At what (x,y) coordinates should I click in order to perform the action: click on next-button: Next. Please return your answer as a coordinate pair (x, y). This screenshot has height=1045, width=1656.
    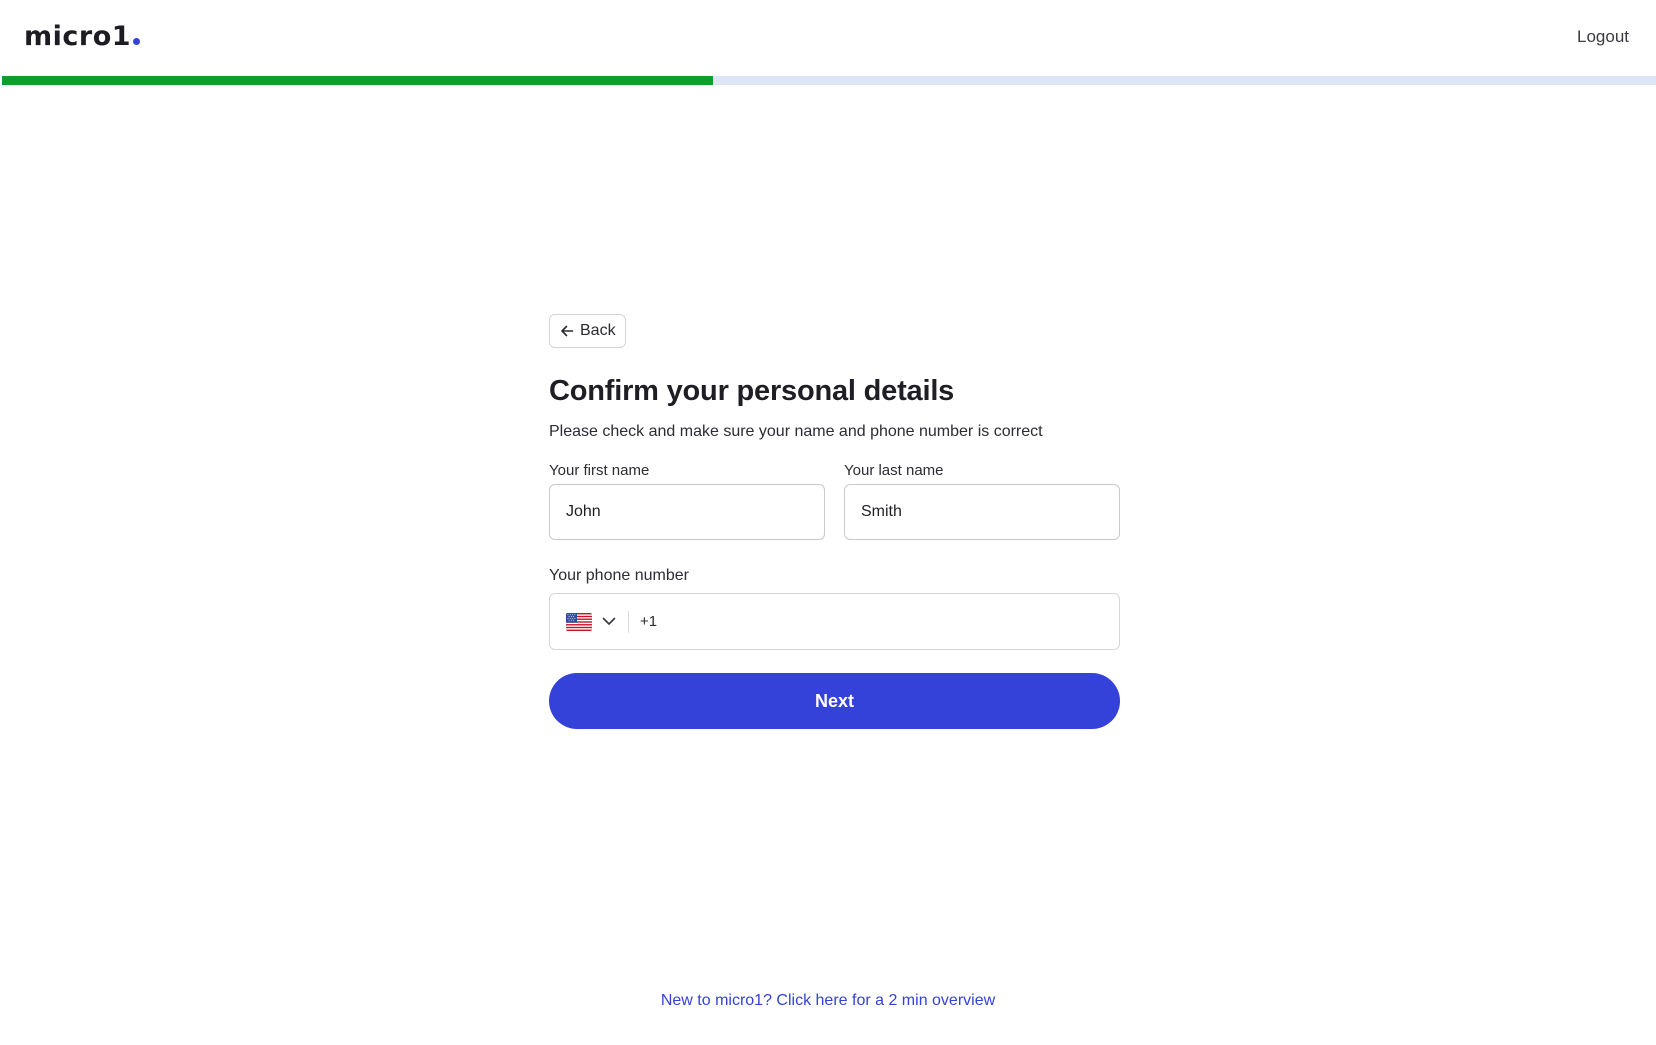
    Looking at the image, I should click on (834, 701).